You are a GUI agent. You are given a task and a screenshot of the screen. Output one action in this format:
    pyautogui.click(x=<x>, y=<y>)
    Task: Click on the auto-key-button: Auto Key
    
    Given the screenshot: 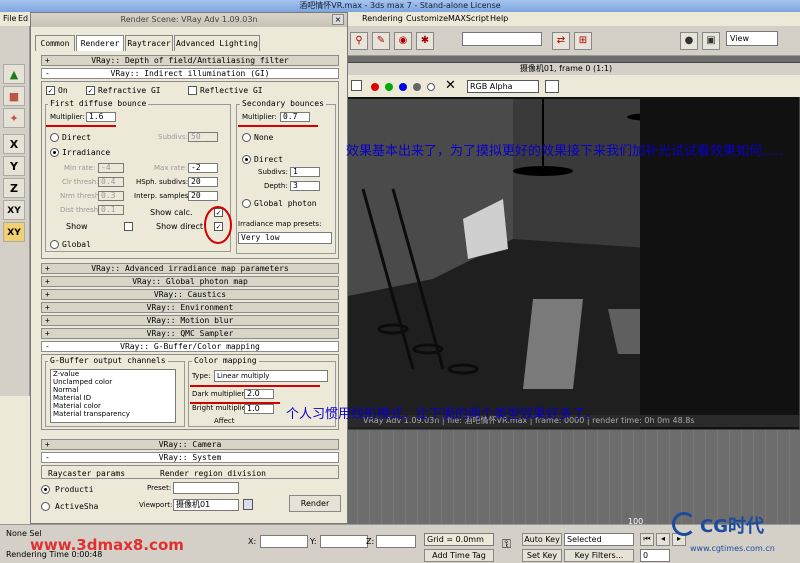 What is the action you would take?
    pyautogui.click(x=542, y=539)
    